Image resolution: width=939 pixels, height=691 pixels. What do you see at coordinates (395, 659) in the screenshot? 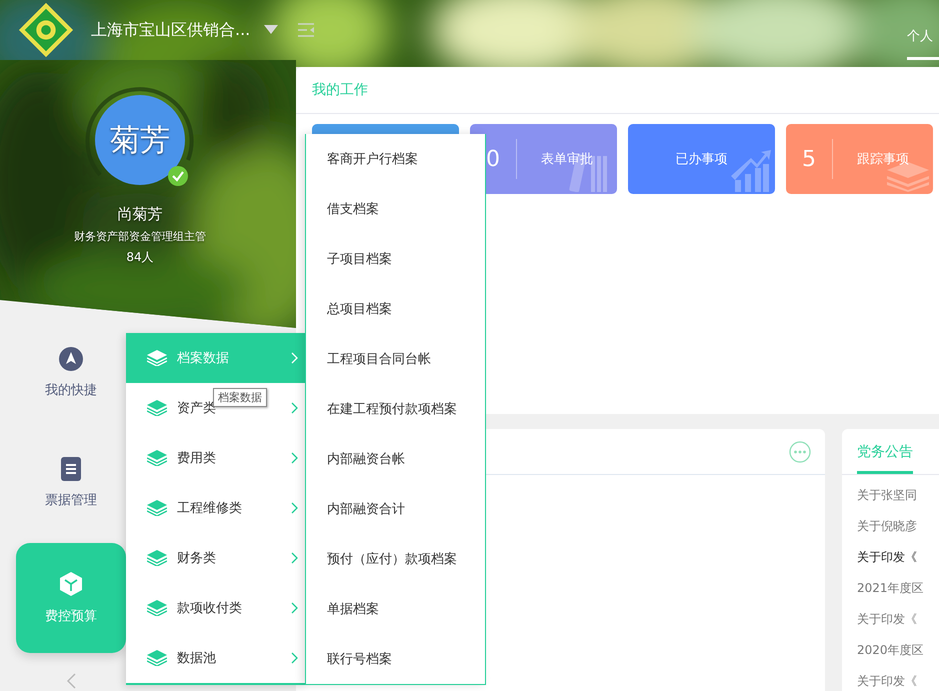
I see `archive-menu-item: 联行号档案` at bounding box center [395, 659].